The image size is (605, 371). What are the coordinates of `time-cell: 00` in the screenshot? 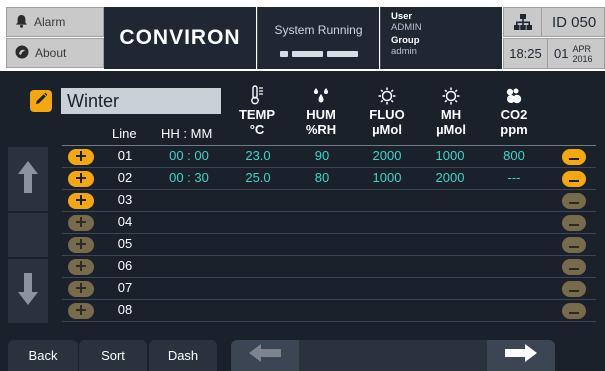 It's located at (189, 155).